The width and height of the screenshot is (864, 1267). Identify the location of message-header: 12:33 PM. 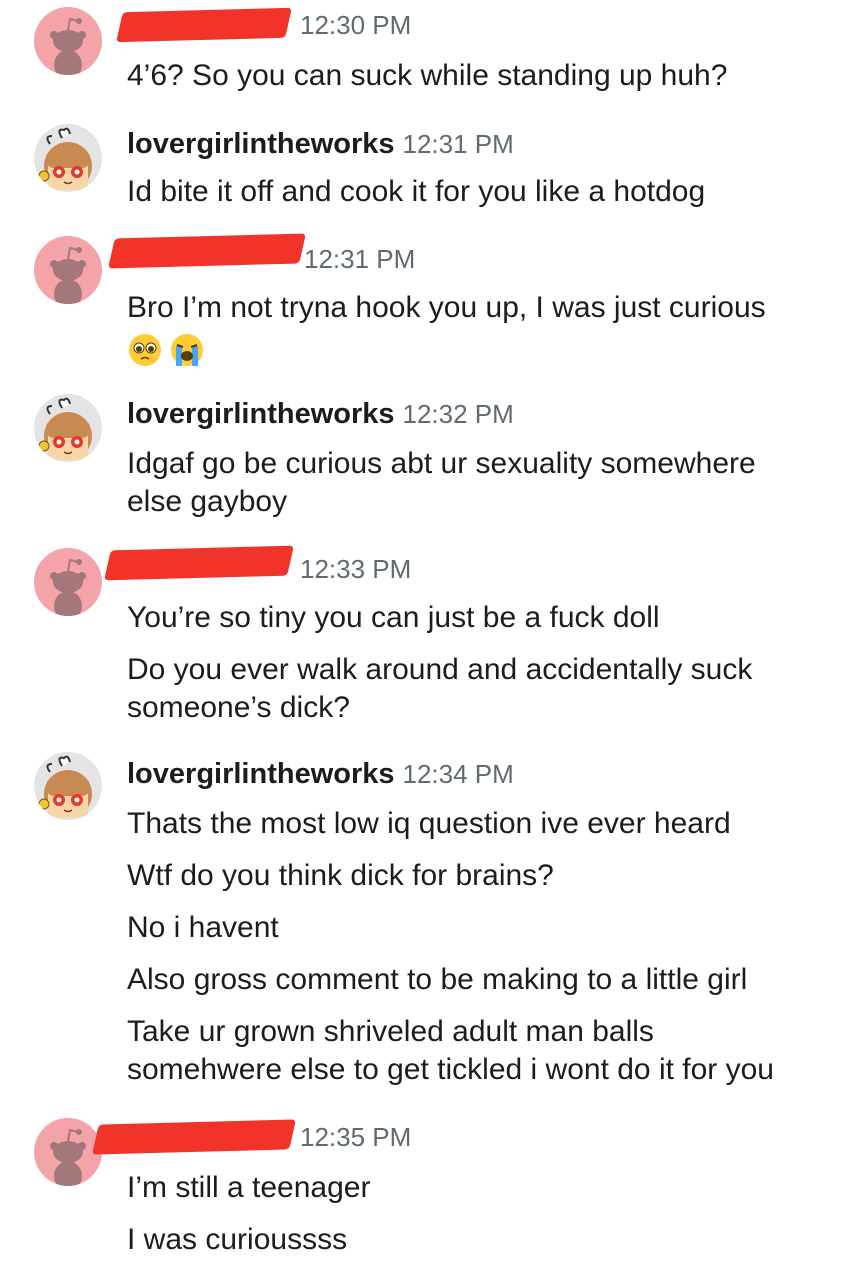
(351, 574).